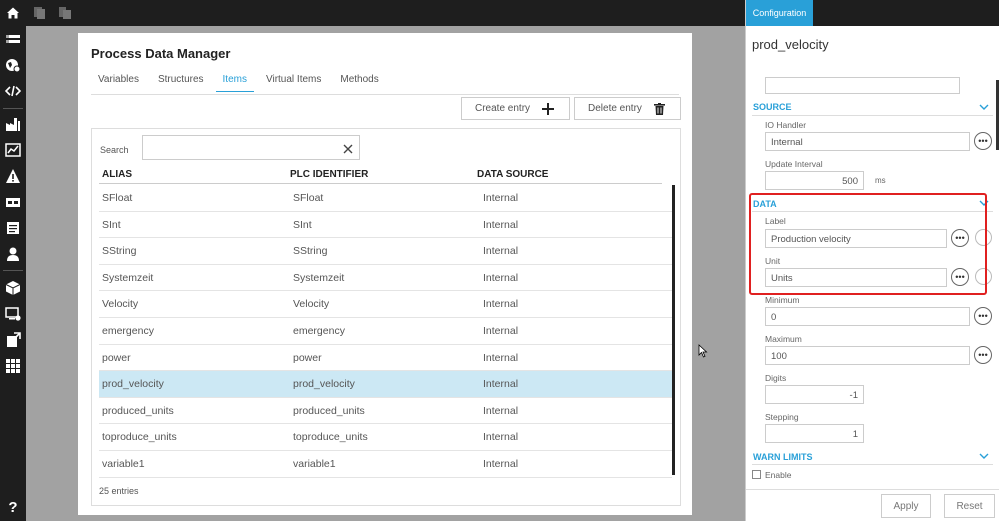 The image size is (999, 521). What do you see at coordinates (794, 164) in the screenshot?
I see `update-interval-label: Update Interval` at bounding box center [794, 164].